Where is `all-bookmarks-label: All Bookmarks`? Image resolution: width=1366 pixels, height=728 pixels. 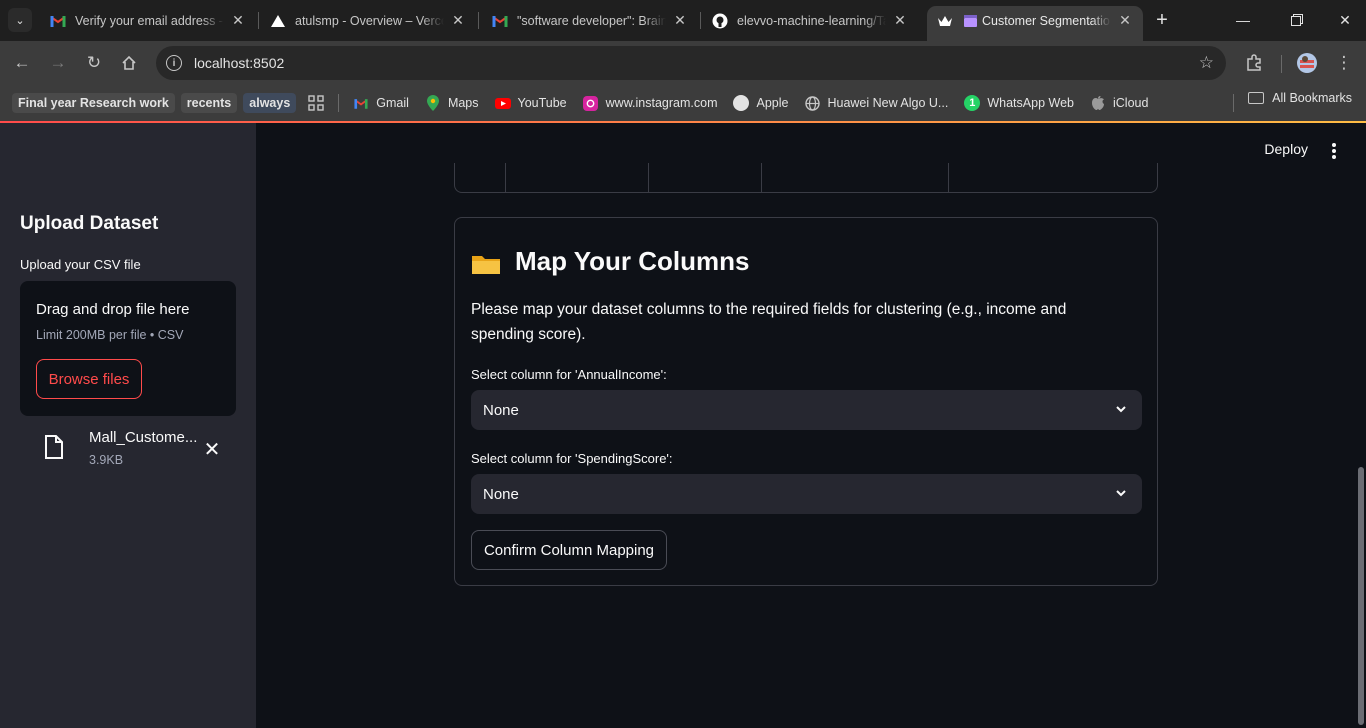 all-bookmarks-label: All Bookmarks is located at coordinates (1312, 98).